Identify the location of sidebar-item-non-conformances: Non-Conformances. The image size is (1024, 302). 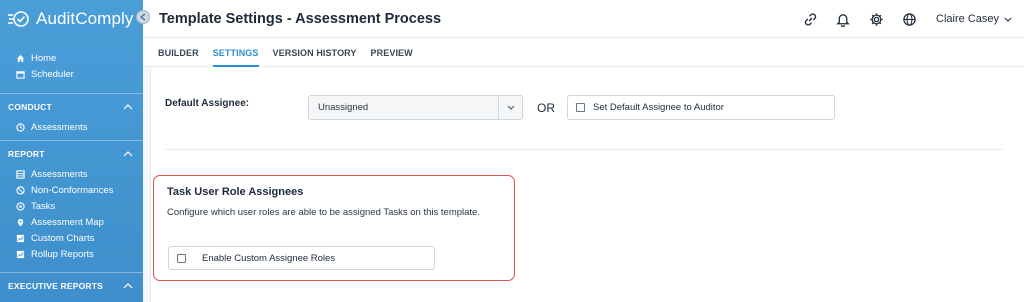
(71, 190).